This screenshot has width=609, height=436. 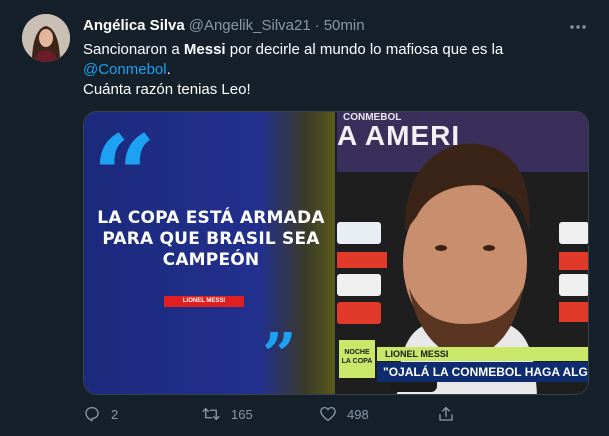 What do you see at coordinates (357, 359) in the screenshot?
I see `broadcast-show-tag: NOCHE LA COPA` at bounding box center [357, 359].